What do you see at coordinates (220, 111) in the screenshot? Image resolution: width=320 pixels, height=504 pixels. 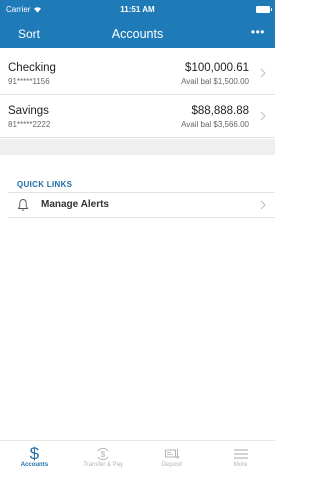 I see `account-balance: $88,888.88` at bounding box center [220, 111].